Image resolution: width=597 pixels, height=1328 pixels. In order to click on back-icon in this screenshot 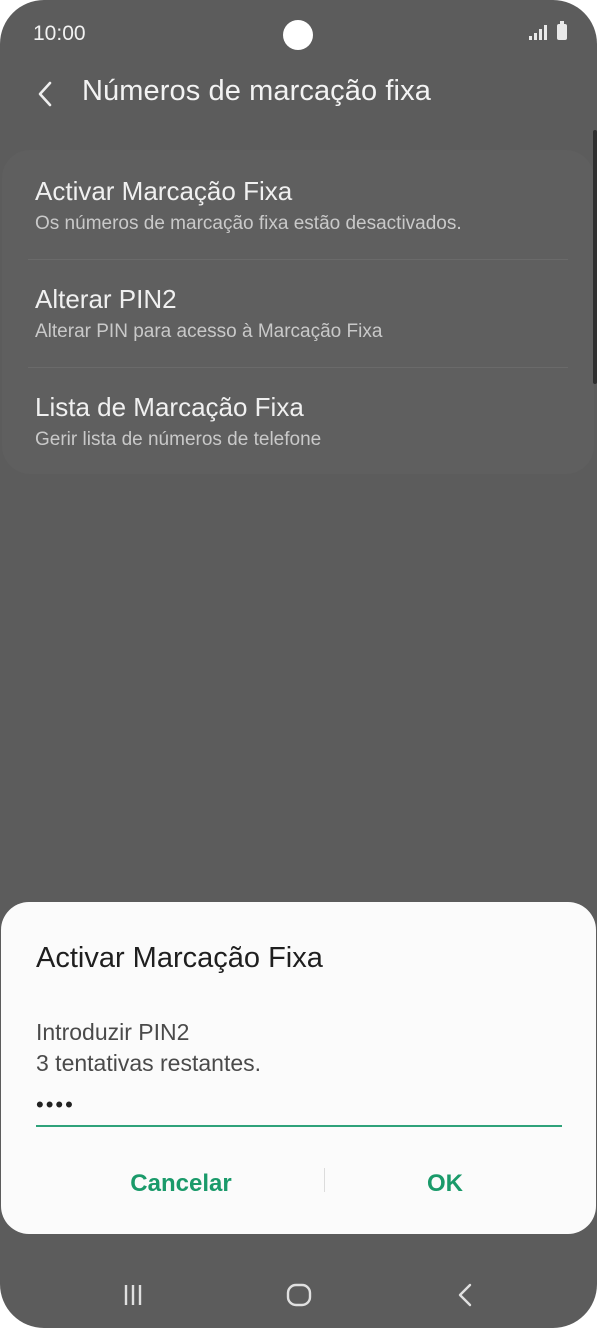, I will do `click(465, 1295)`.